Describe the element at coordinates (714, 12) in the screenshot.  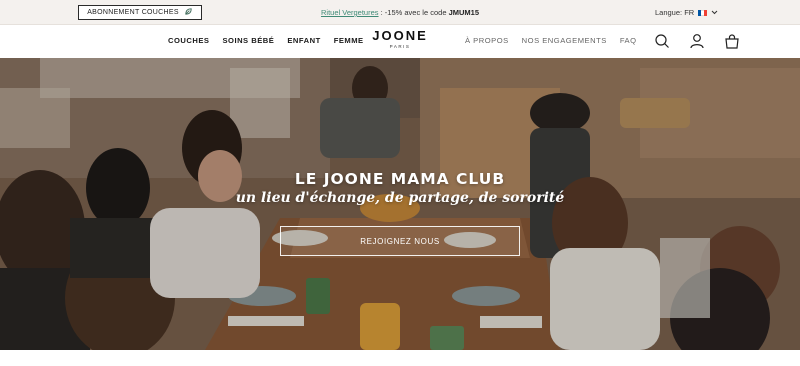
I see `chevron-down-icon` at that location.